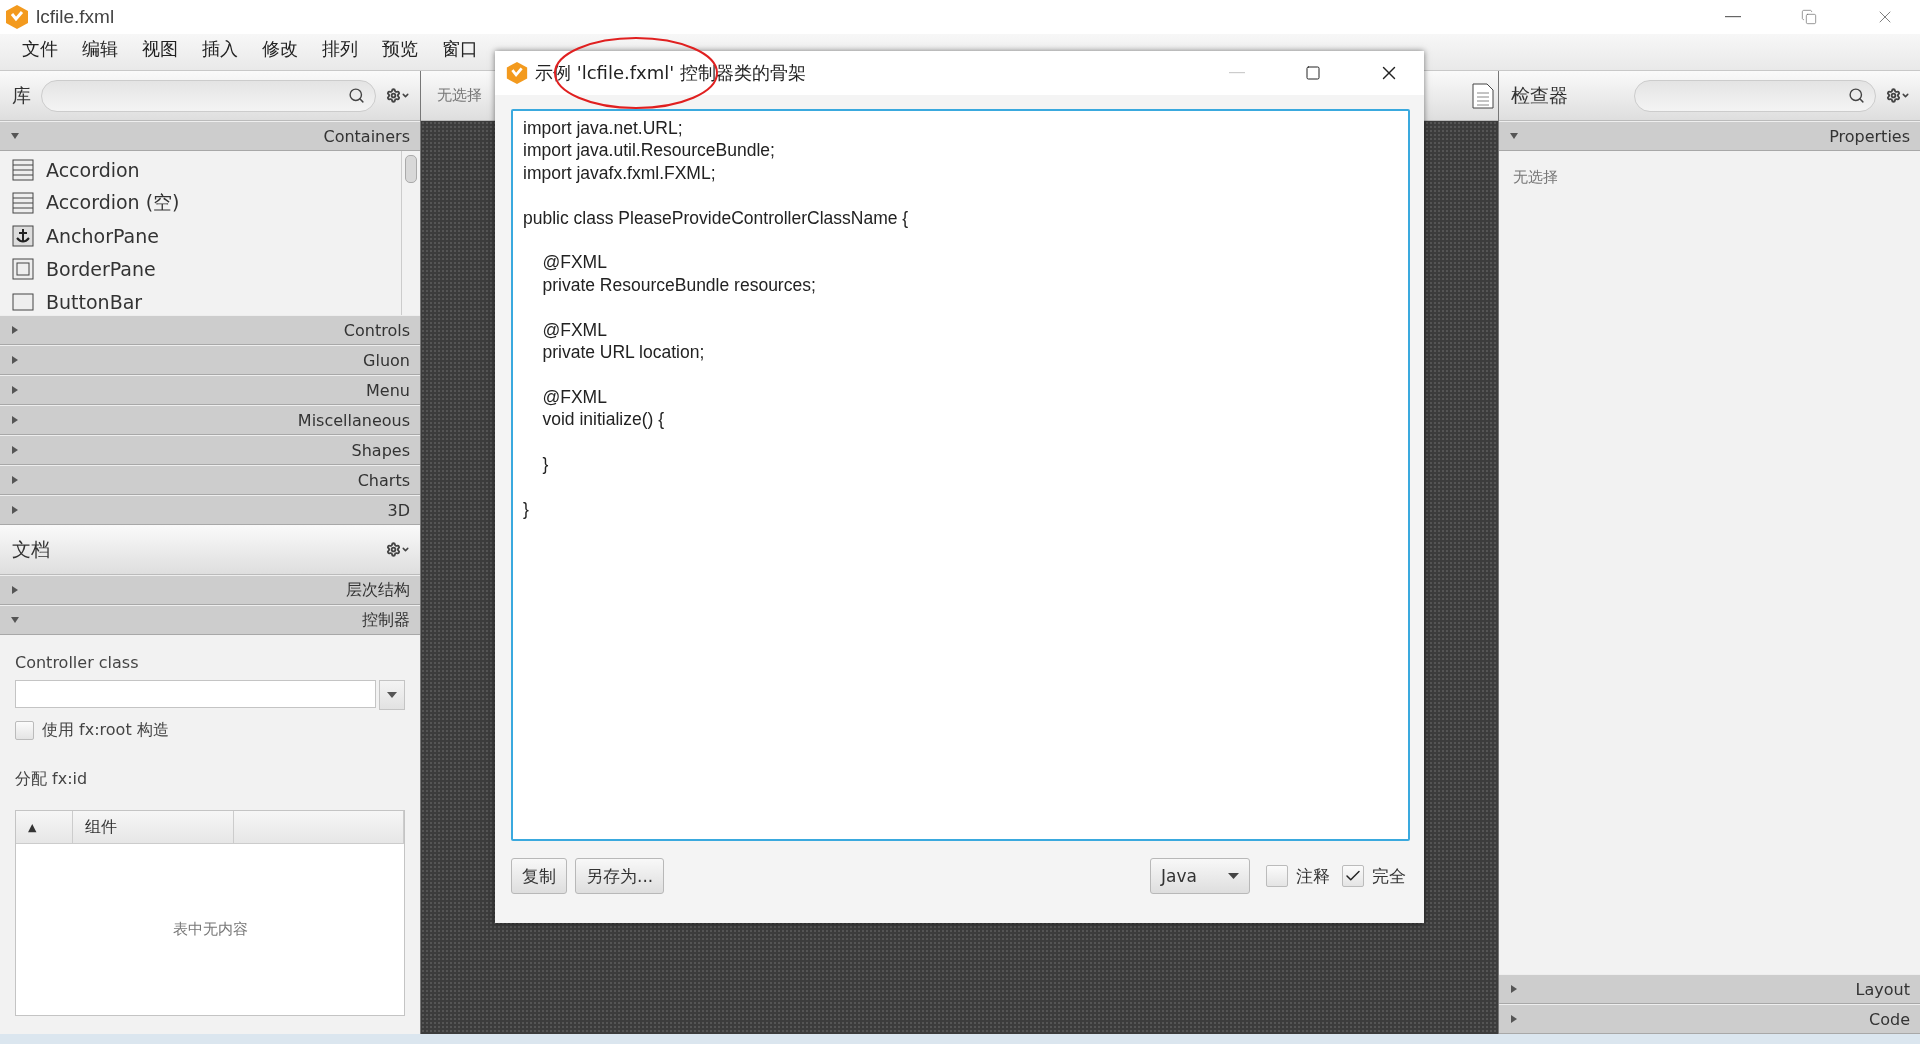 The height and width of the screenshot is (1044, 1920). What do you see at coordinates (410, 233) in the screenshot?
I see `scrollbar` at bounding box center [410, 233].